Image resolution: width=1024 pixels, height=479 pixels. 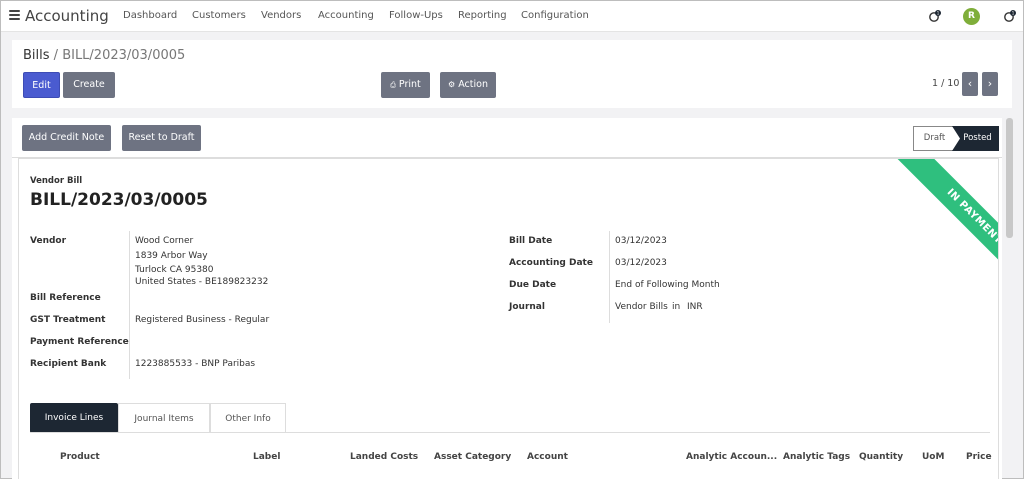 I want to click on messages-icon: 1, so click(x=1010, y=16).